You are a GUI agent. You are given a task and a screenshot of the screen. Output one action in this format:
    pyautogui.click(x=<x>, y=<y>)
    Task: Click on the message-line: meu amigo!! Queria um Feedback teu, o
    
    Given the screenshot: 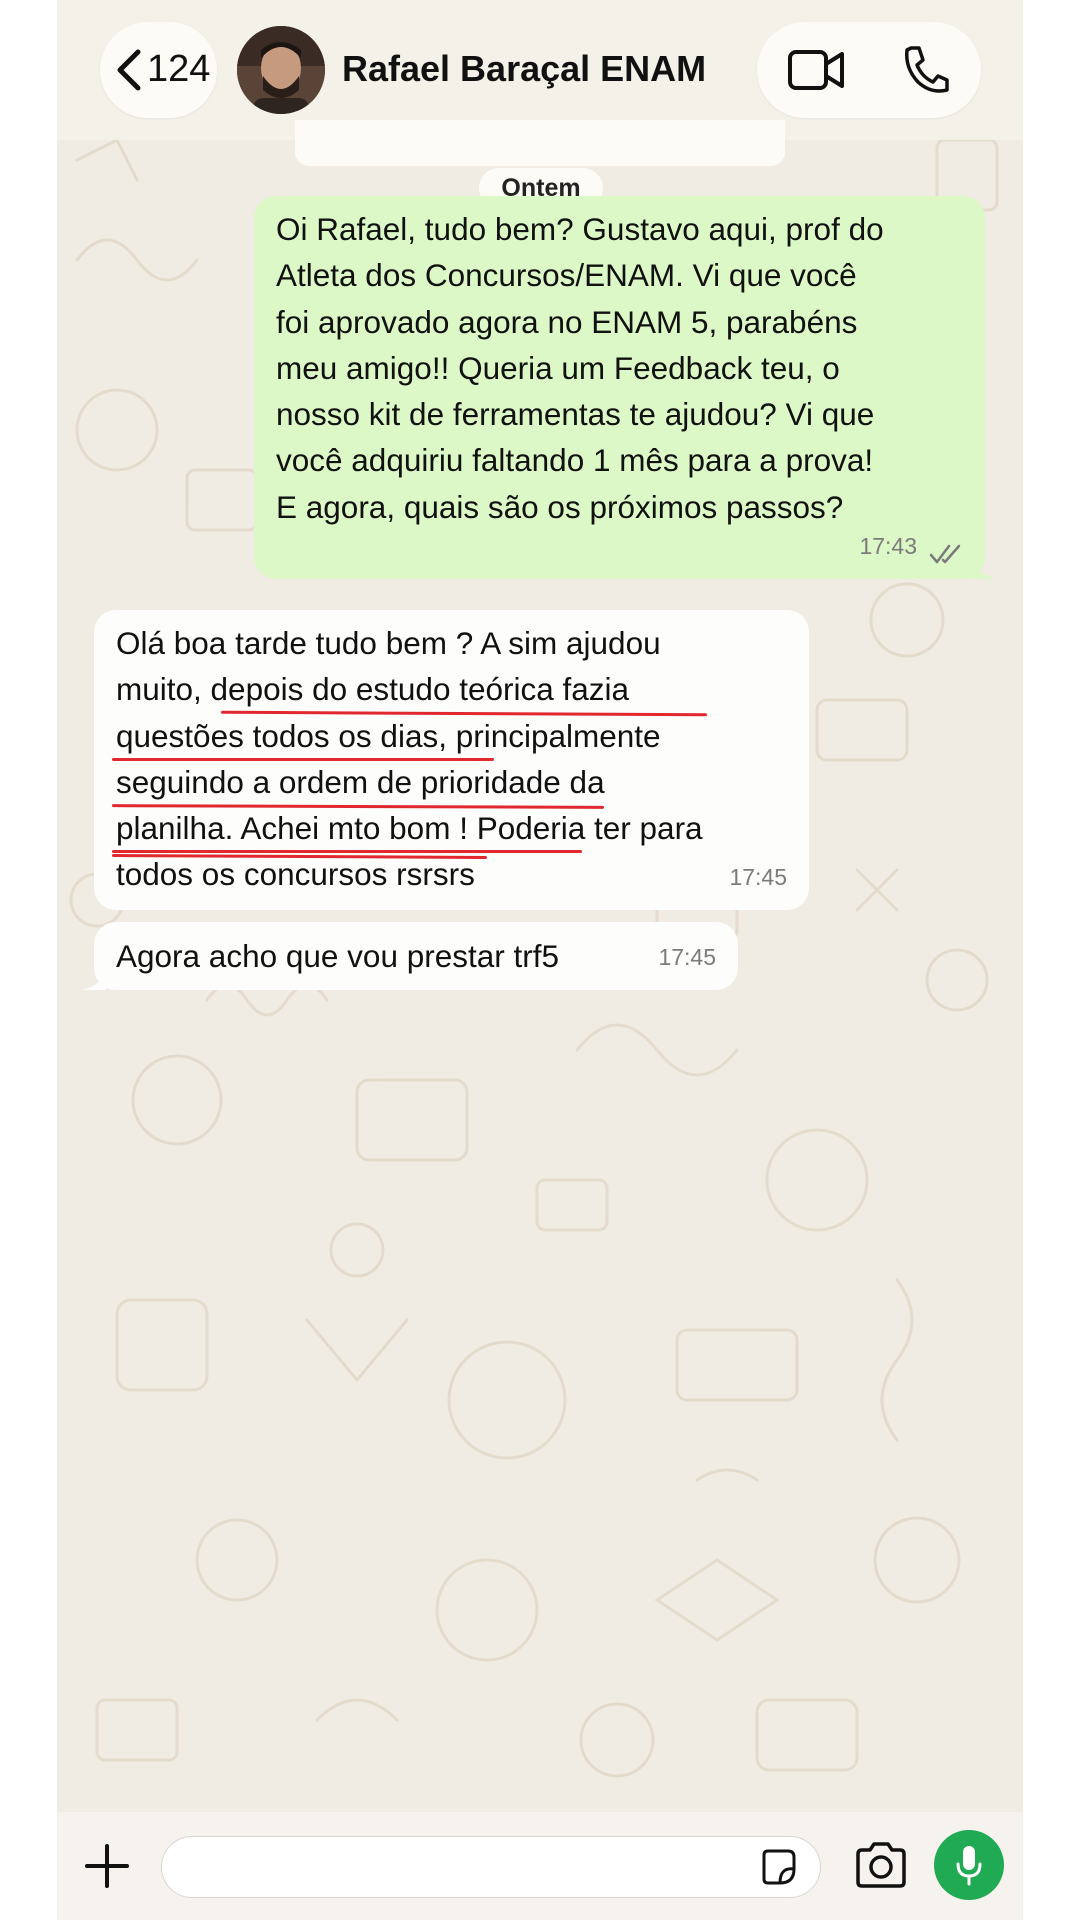 What is the action you would take?
    pyautogui.click(x=558, y=367)
    